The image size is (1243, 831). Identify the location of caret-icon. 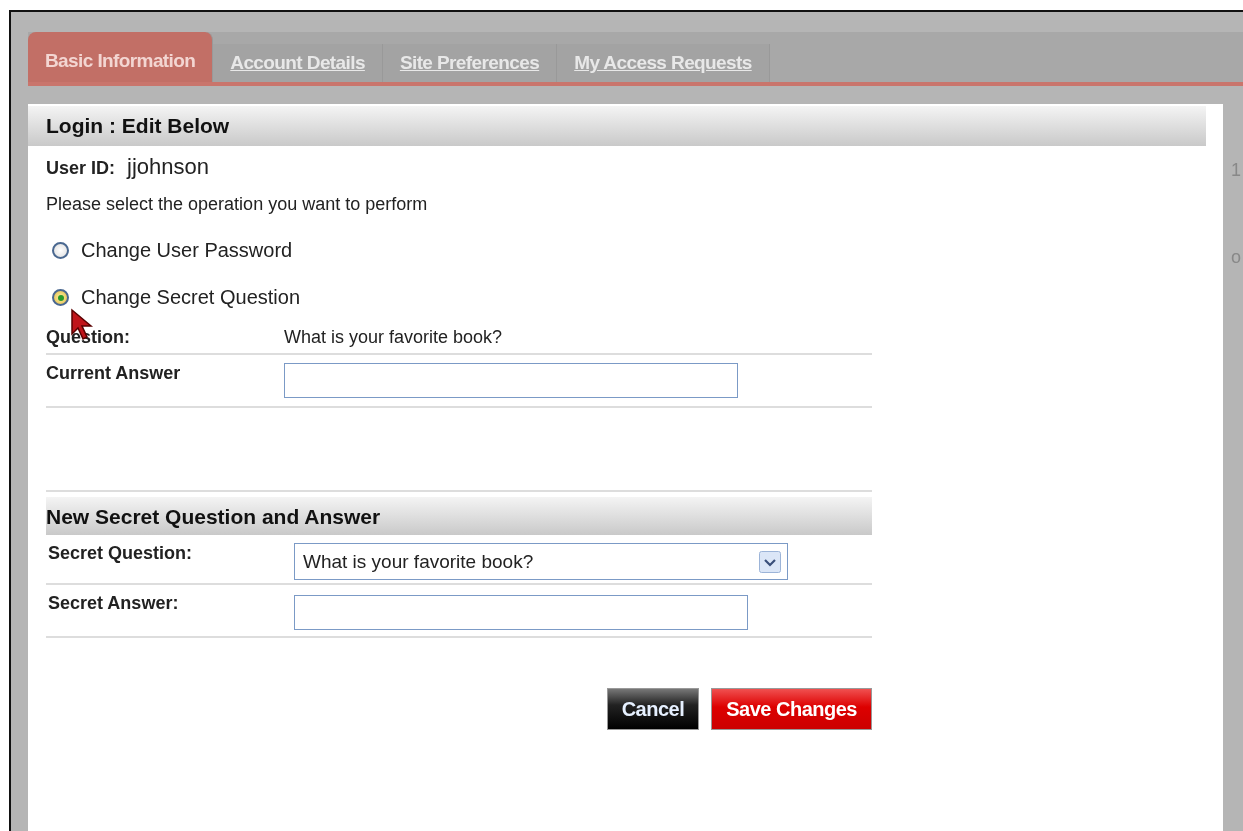
(770, 561).